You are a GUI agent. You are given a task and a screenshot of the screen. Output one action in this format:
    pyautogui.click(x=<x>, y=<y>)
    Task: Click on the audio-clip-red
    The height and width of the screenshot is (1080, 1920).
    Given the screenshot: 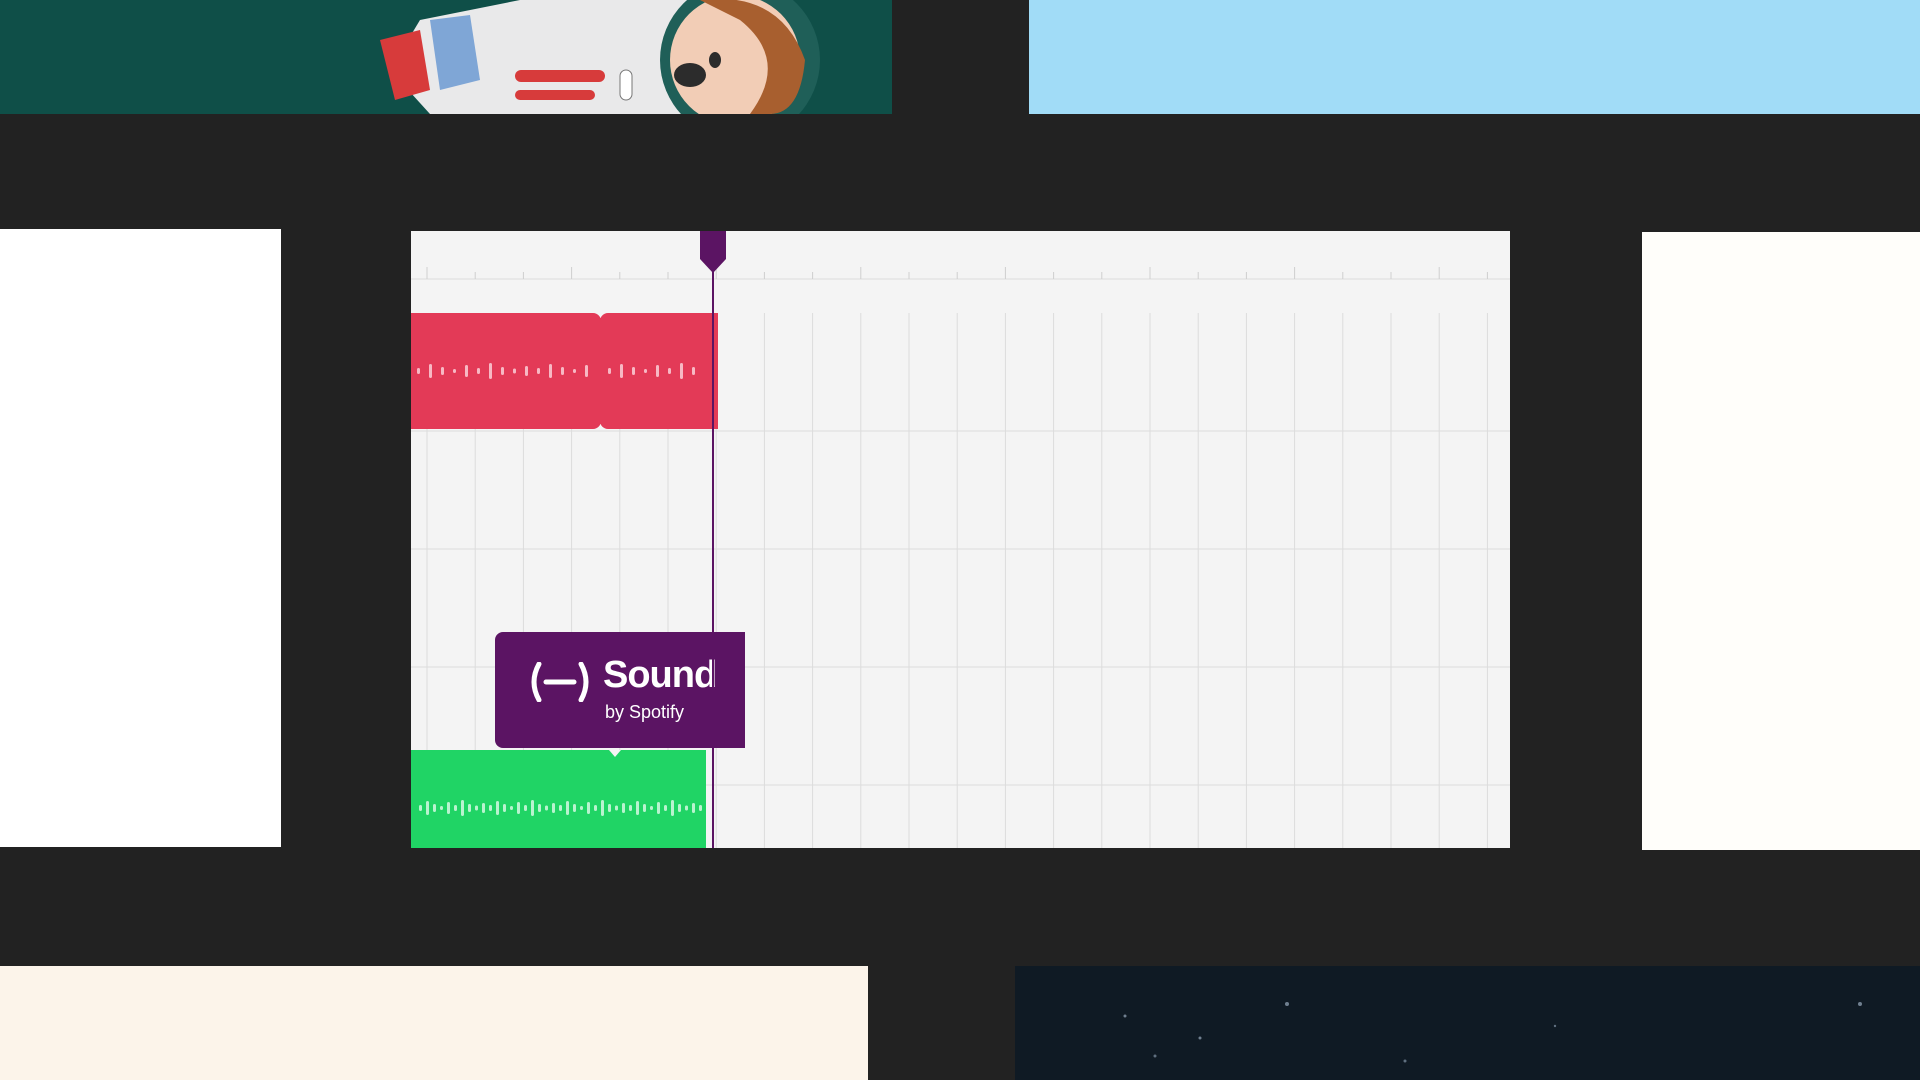 What is the action you would take?
    pyautogui.click(x=506, y=371)
    